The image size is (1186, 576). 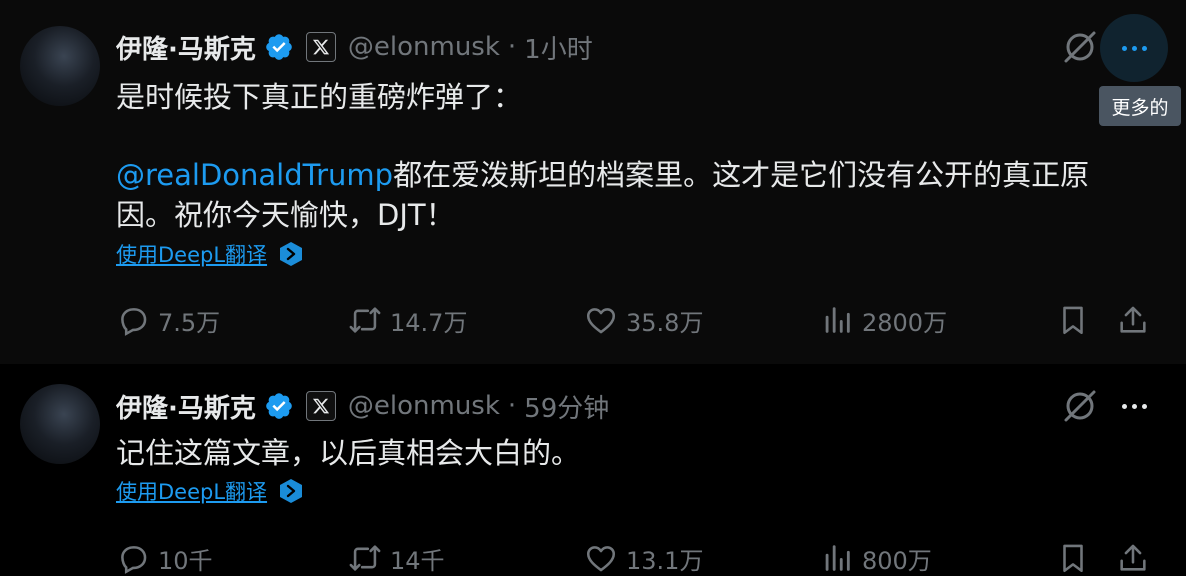 I want to click on action-bar: 10千 14千 13.1万 800万, so click(x=636, y=557).